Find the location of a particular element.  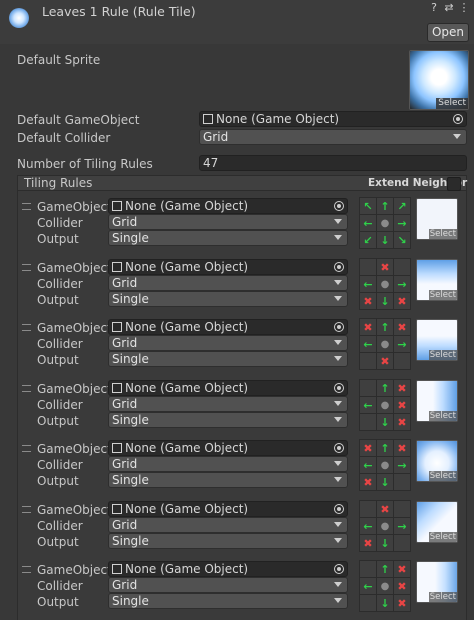

match-arrow-icon: ↘ is located at coordinates (402, 240).